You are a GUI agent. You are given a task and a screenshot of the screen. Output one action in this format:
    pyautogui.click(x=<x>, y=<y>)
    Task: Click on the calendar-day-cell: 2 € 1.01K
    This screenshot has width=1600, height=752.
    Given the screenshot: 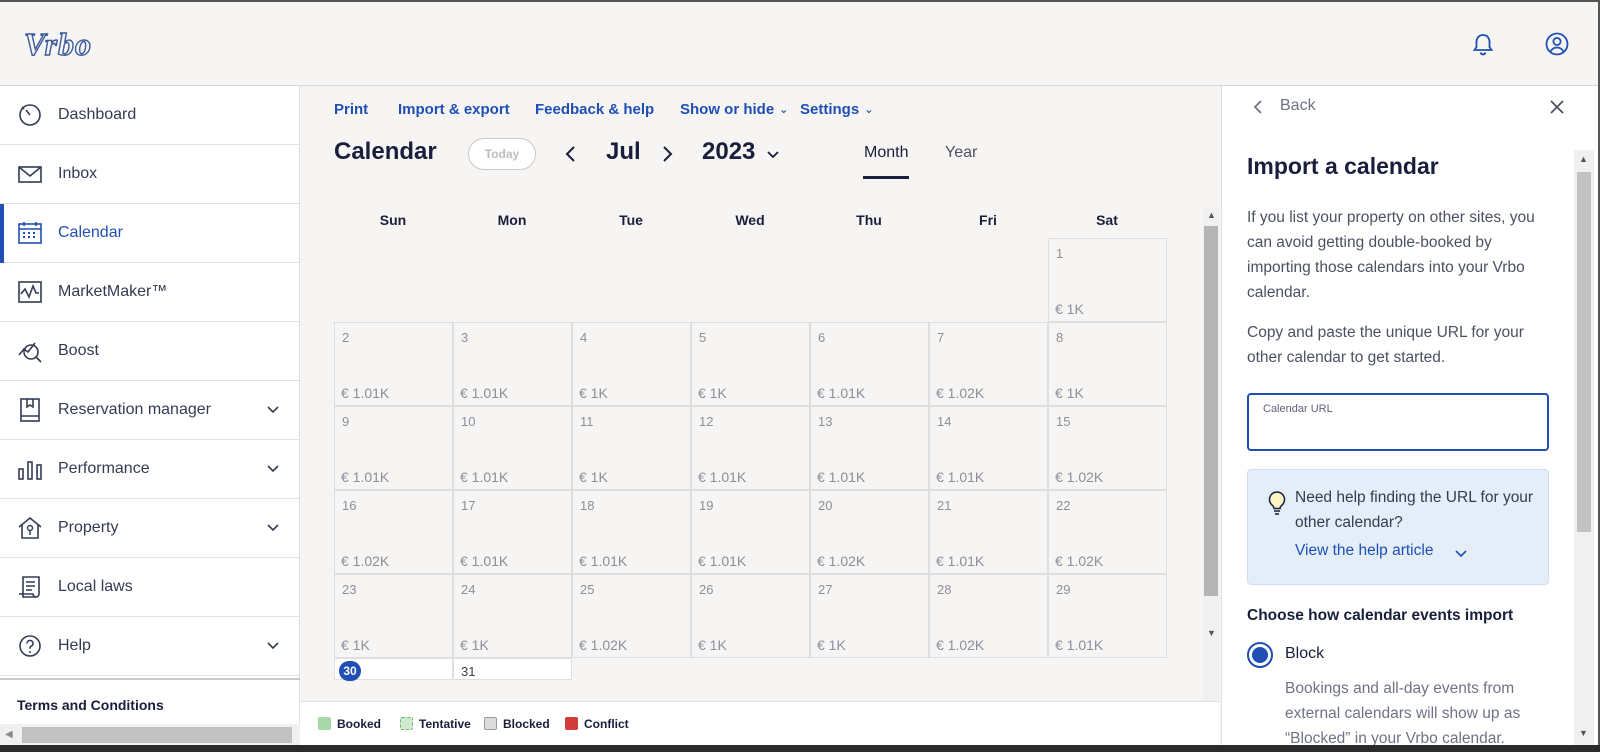 What is the action you would take?
    pyautogui.click(x=393, y=364)
    